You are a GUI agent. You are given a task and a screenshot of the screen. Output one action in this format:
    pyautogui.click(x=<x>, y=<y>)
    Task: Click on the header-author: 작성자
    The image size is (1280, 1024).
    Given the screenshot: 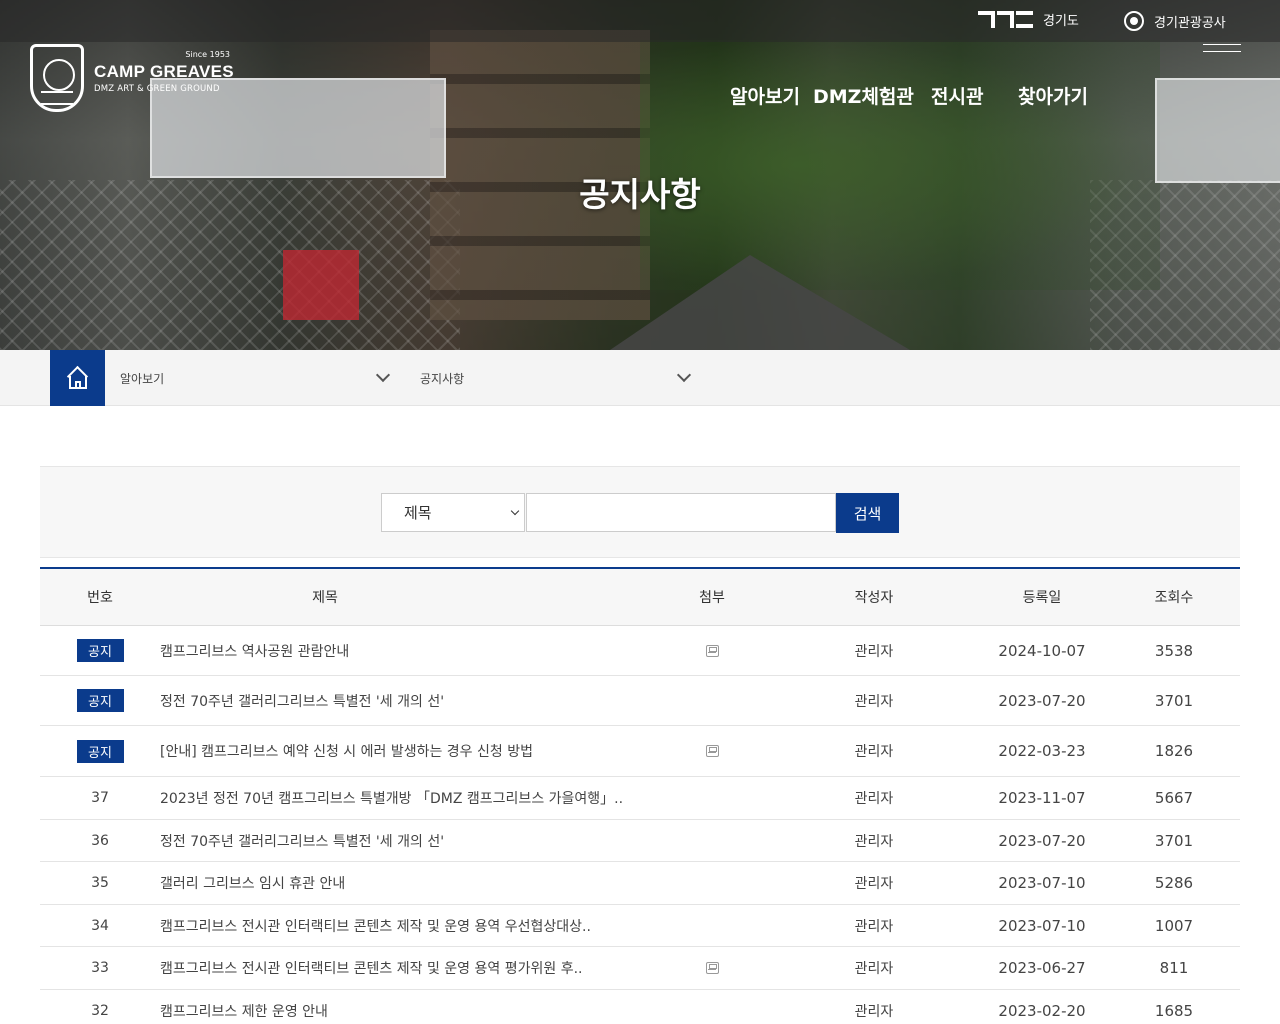 What is the action you would take?
    pyautogui.click(x=874, y=598)
    